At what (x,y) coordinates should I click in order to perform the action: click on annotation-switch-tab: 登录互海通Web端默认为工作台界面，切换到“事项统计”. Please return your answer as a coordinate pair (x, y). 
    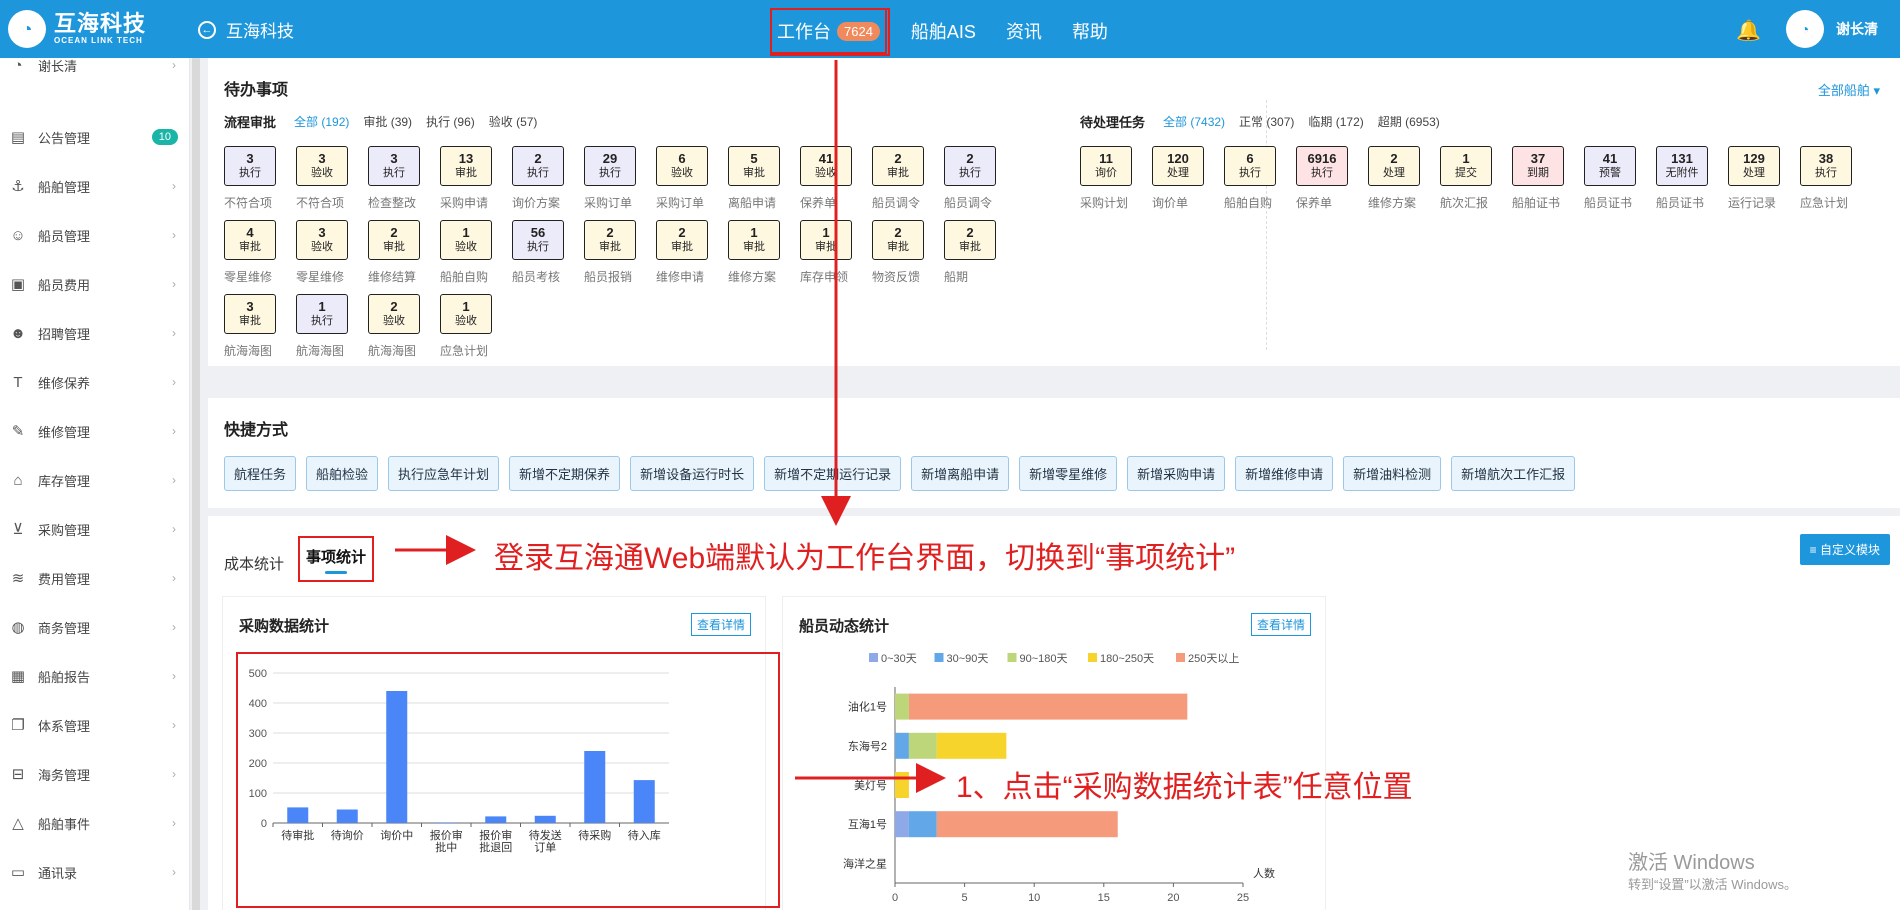
    Looking at the image, I should click on (865, 558).